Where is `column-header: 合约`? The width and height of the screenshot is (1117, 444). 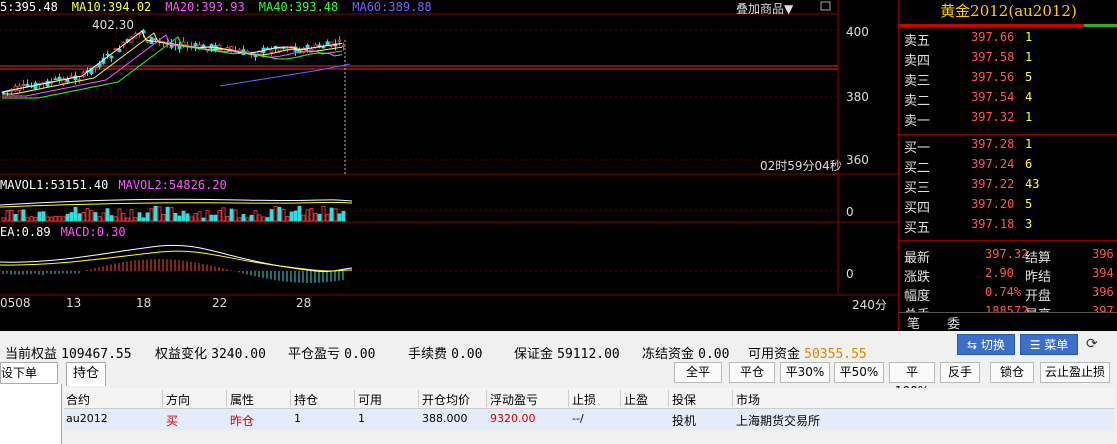
column-header: 合约 is located at coordinates (78, 399).